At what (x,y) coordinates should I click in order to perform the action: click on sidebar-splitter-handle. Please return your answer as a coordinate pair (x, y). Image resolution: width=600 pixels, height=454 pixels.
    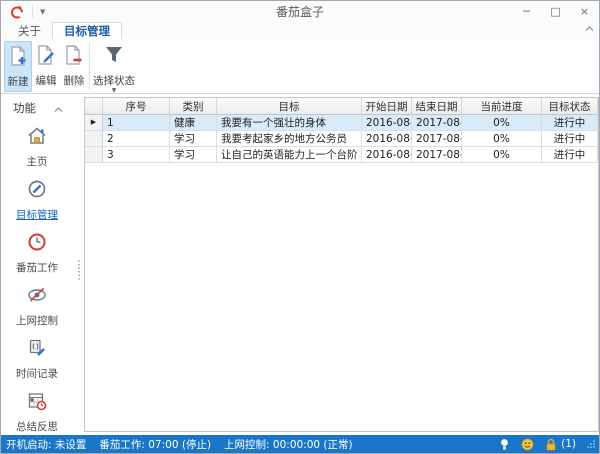
    Looking at the image, I should click on (79, 272).